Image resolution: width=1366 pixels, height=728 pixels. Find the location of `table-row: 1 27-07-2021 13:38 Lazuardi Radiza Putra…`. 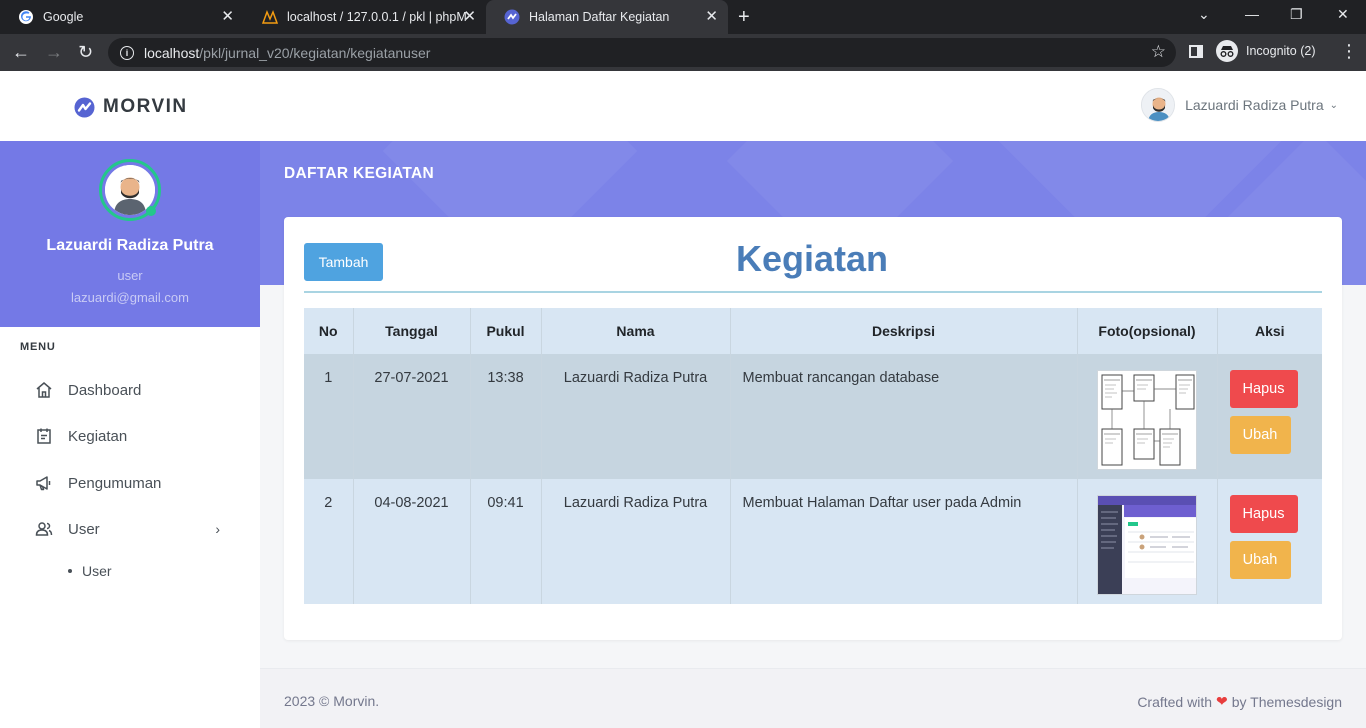

table-row: 1 27-07-2021 13:38 Lazuardi Radiza Putra… is located at coordinates (813, 416).